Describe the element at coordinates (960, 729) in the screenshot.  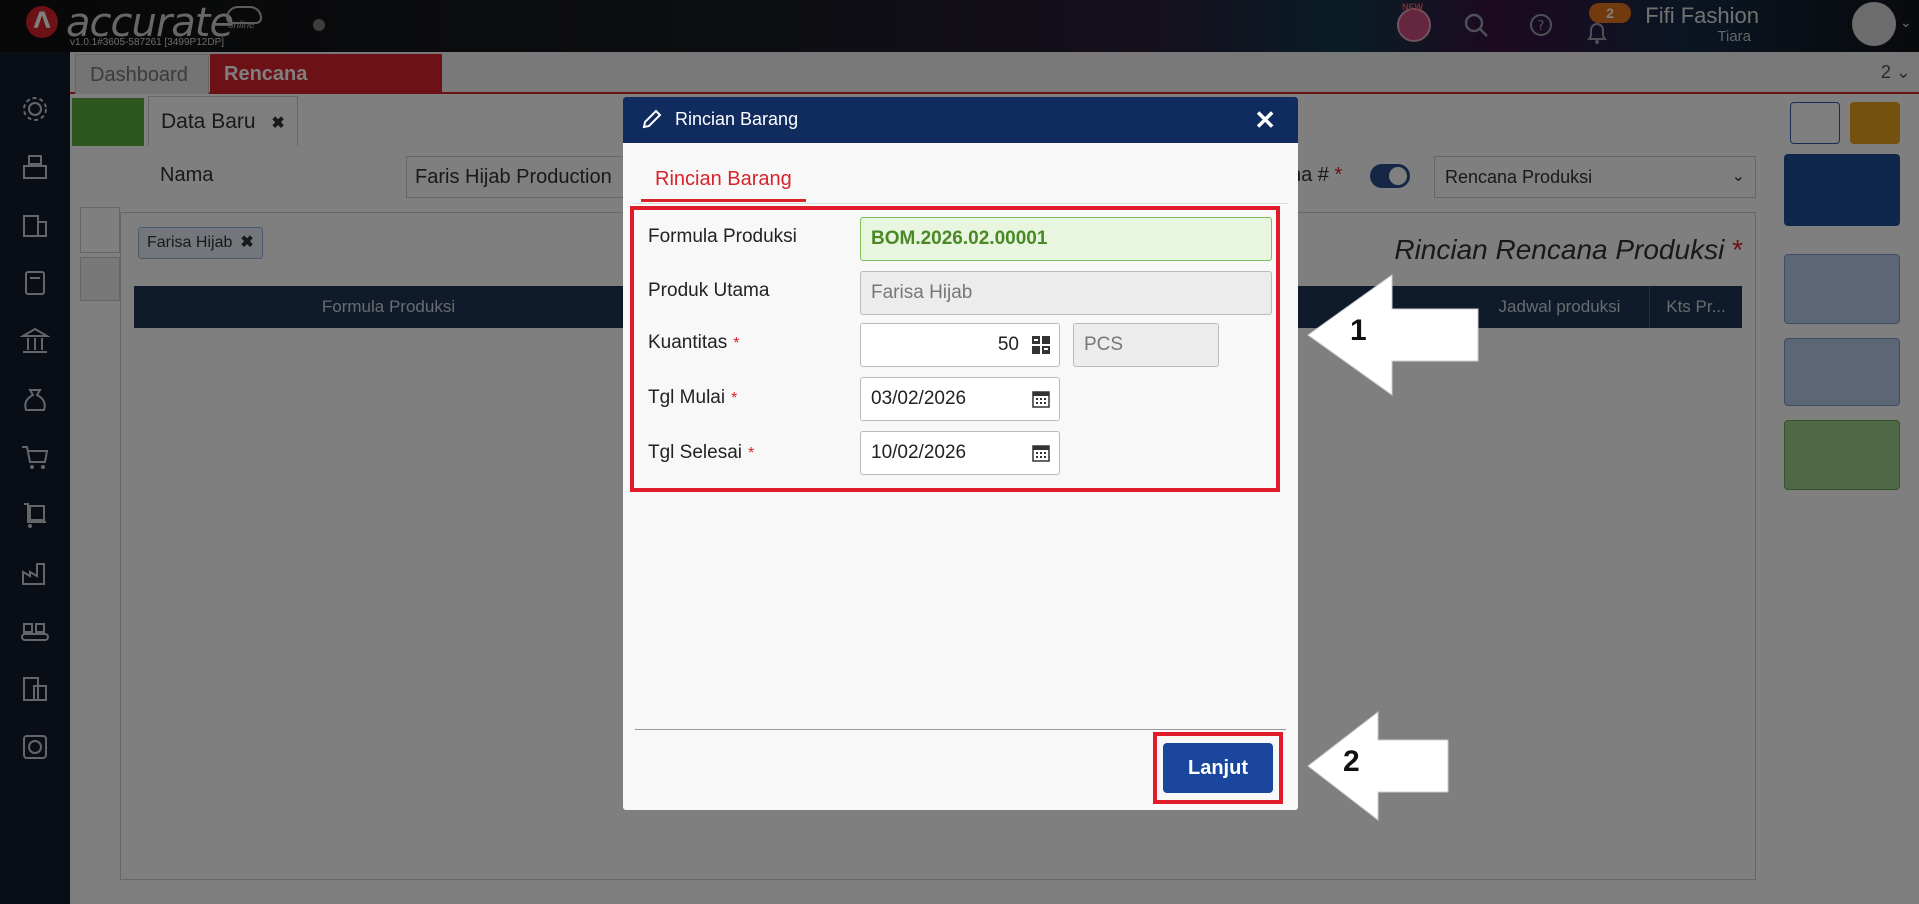
I see `footer-divider` at that location.